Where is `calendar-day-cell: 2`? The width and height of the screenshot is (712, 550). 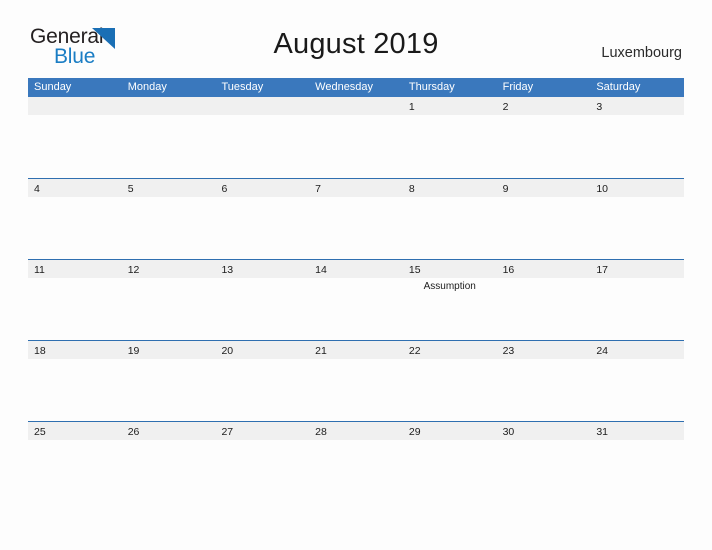
calendar-day-cell: 2 is located at coordinates (543, 137).